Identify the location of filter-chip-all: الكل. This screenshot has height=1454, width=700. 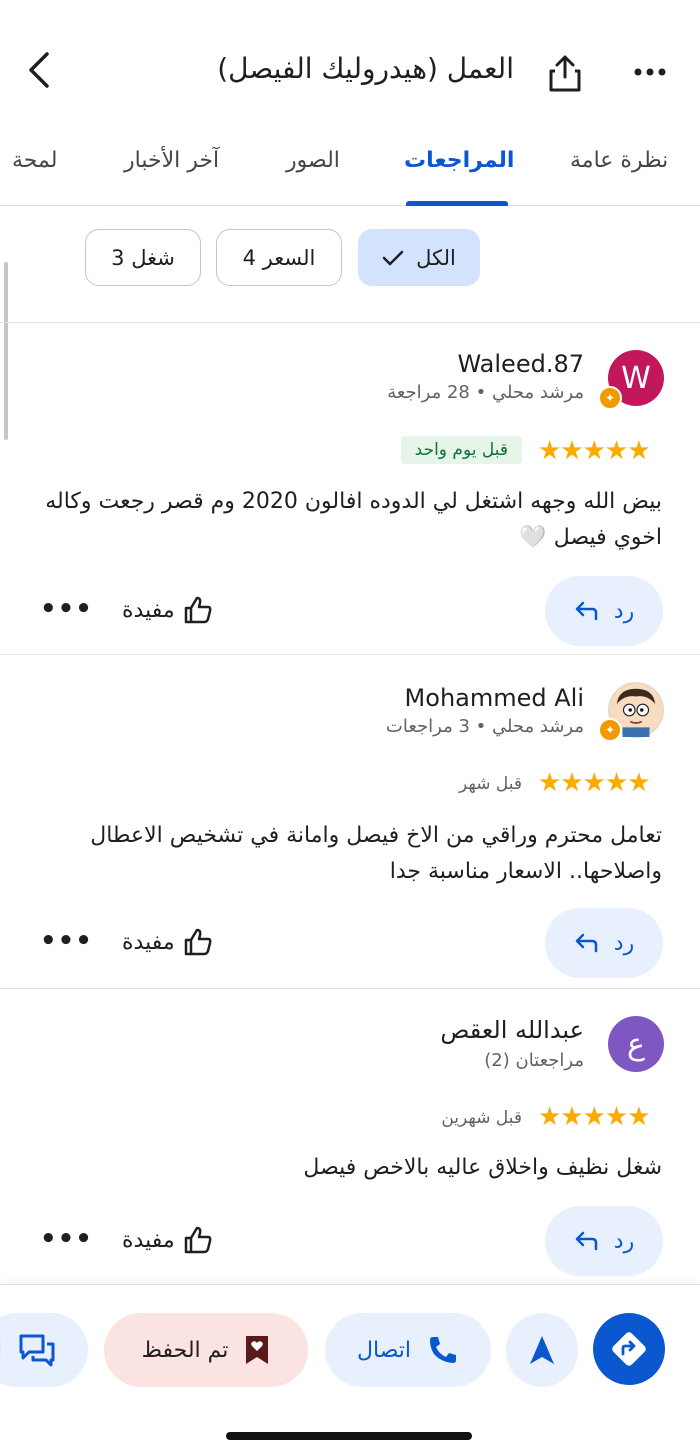
(419, 257).